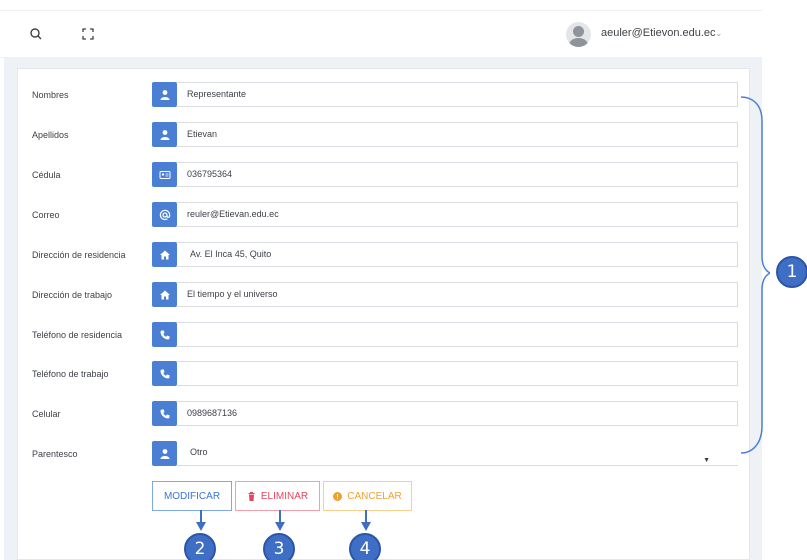  I want to click on telefono-trabajo-input, so click(457, 373).